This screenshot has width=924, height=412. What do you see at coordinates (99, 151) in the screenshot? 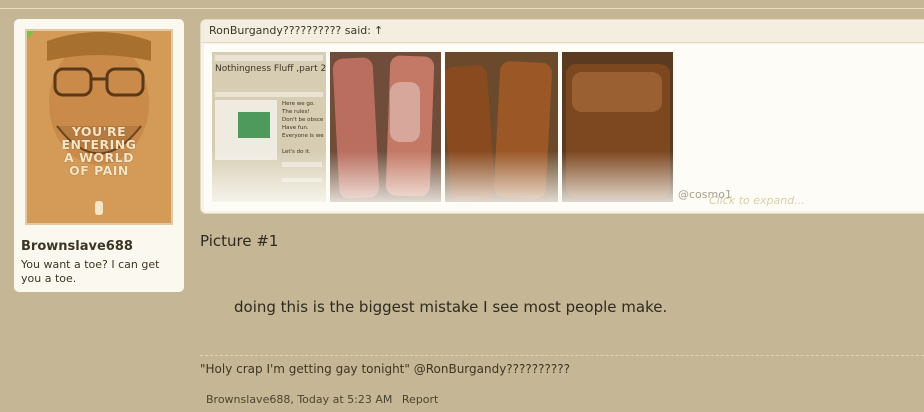
I see `avatar-caption: YOU'RE ENTERING A WORLD OF PAIN` at bounding box center [99, 151].